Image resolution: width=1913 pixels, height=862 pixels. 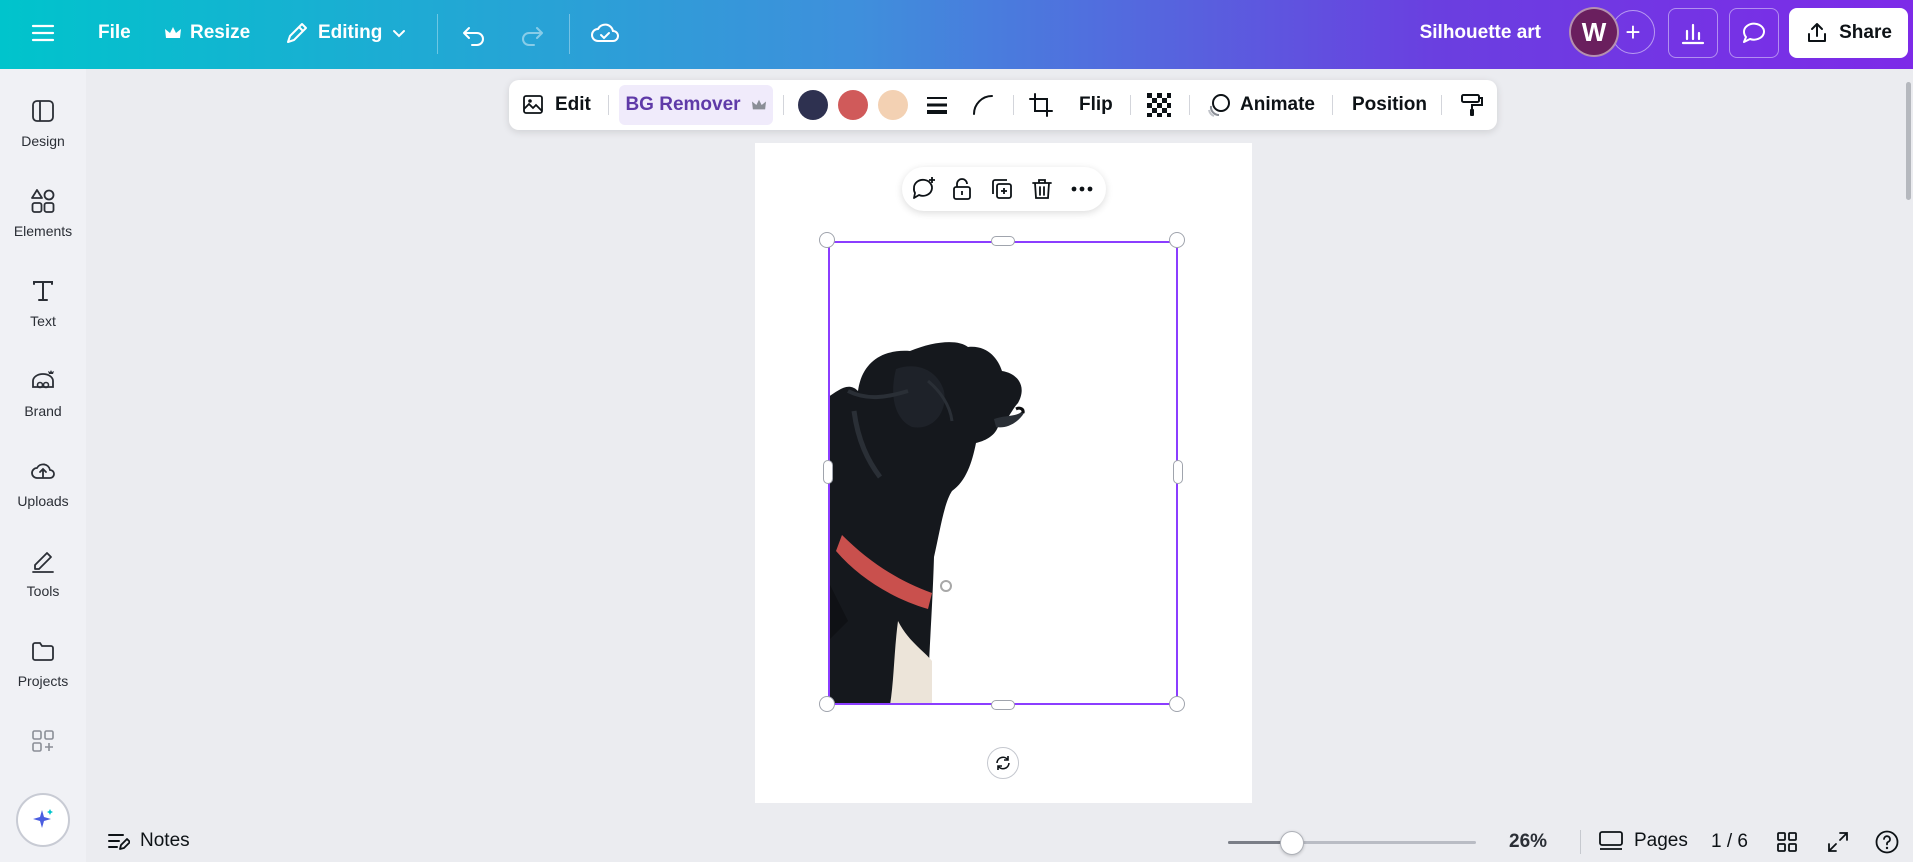 I want to click on resize-handle-top-left, so click(x=827, y=240).